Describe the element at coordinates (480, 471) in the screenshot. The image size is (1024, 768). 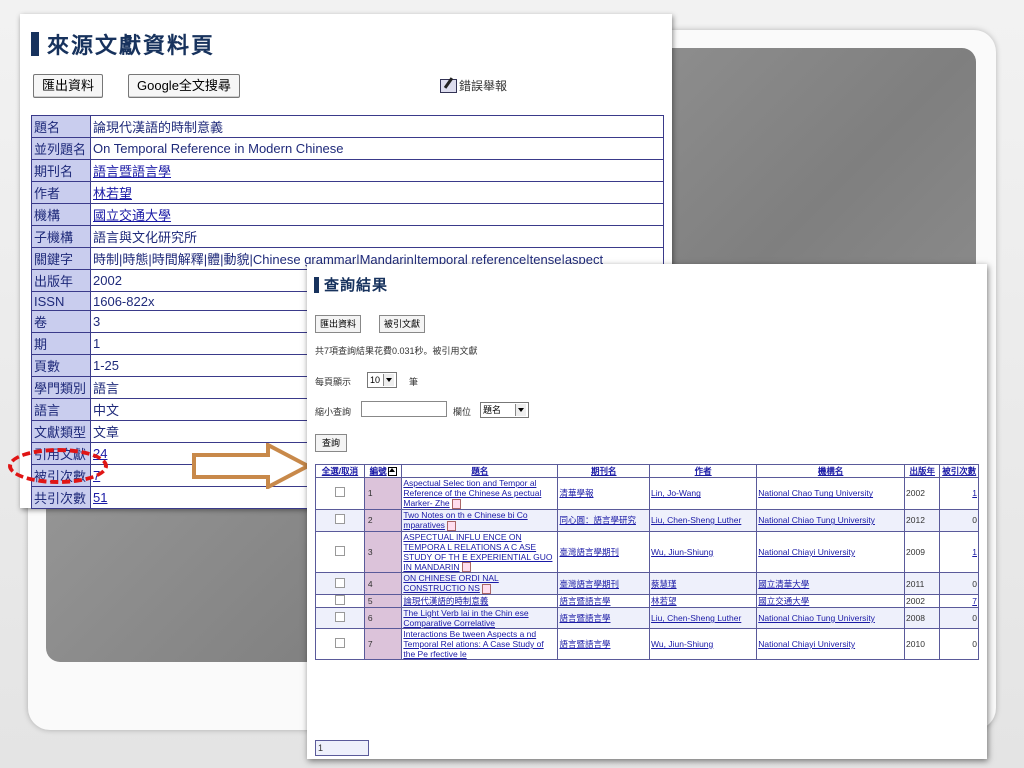
I see `column-header: 題名` at that location.